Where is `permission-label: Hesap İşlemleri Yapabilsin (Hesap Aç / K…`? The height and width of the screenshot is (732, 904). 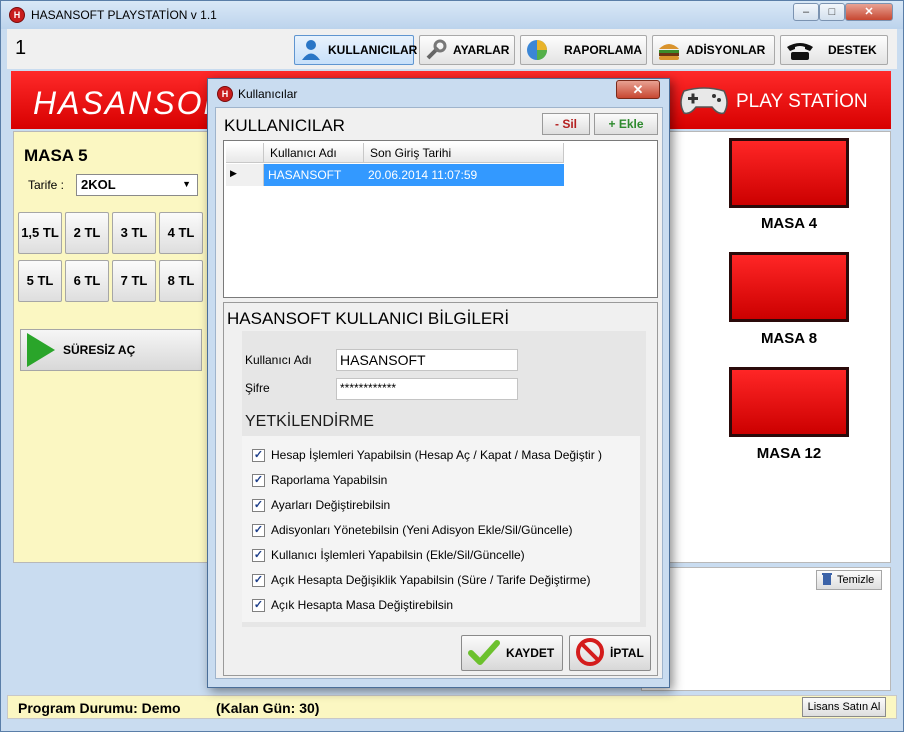 permission-label: Hesap İşlemleri Yapabilsin (Hesap Aç / K… is located at coordinates (437, 455).